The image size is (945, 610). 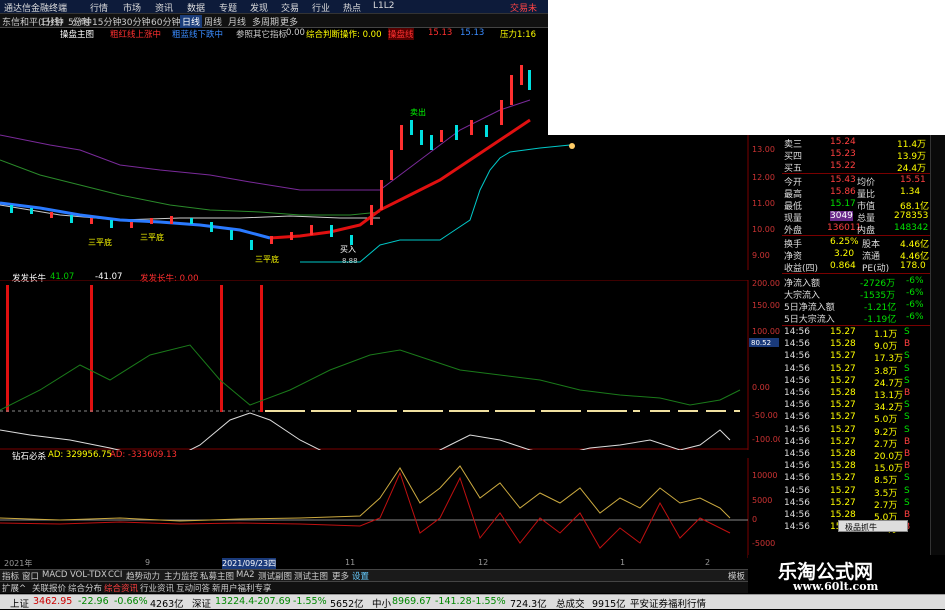 What do you see at coordinates (135, 21) in the screenshot?
I see `period-tab: 30分钟` at bounding box center [135, 21].